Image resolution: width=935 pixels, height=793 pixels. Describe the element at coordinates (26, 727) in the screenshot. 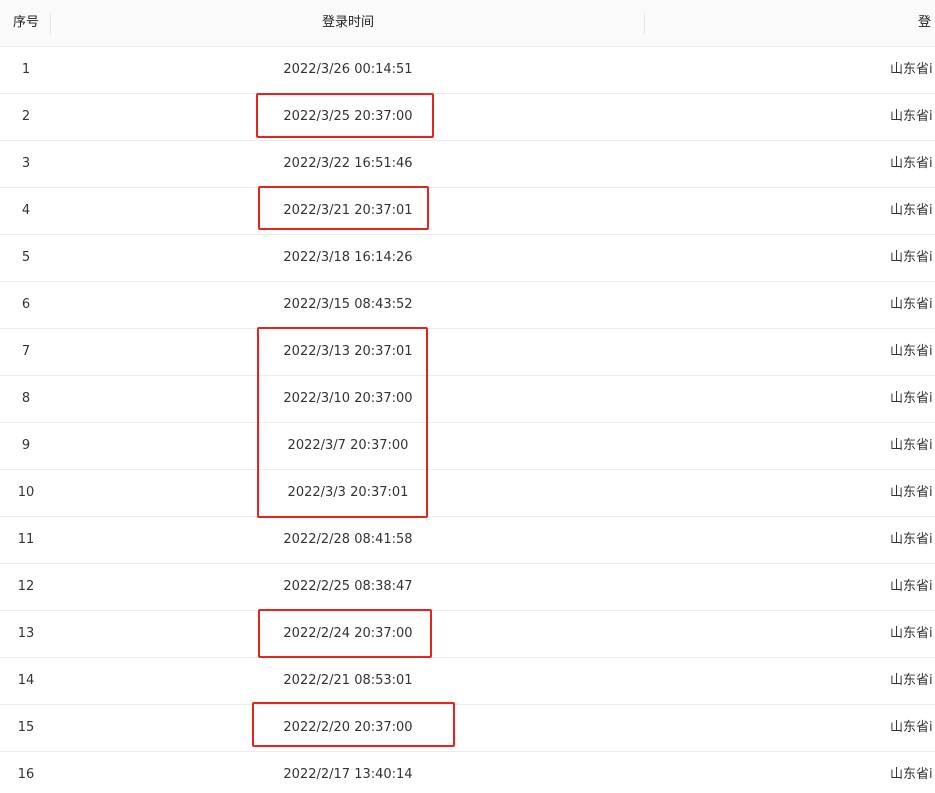

I see `row-index: 15` at that location.